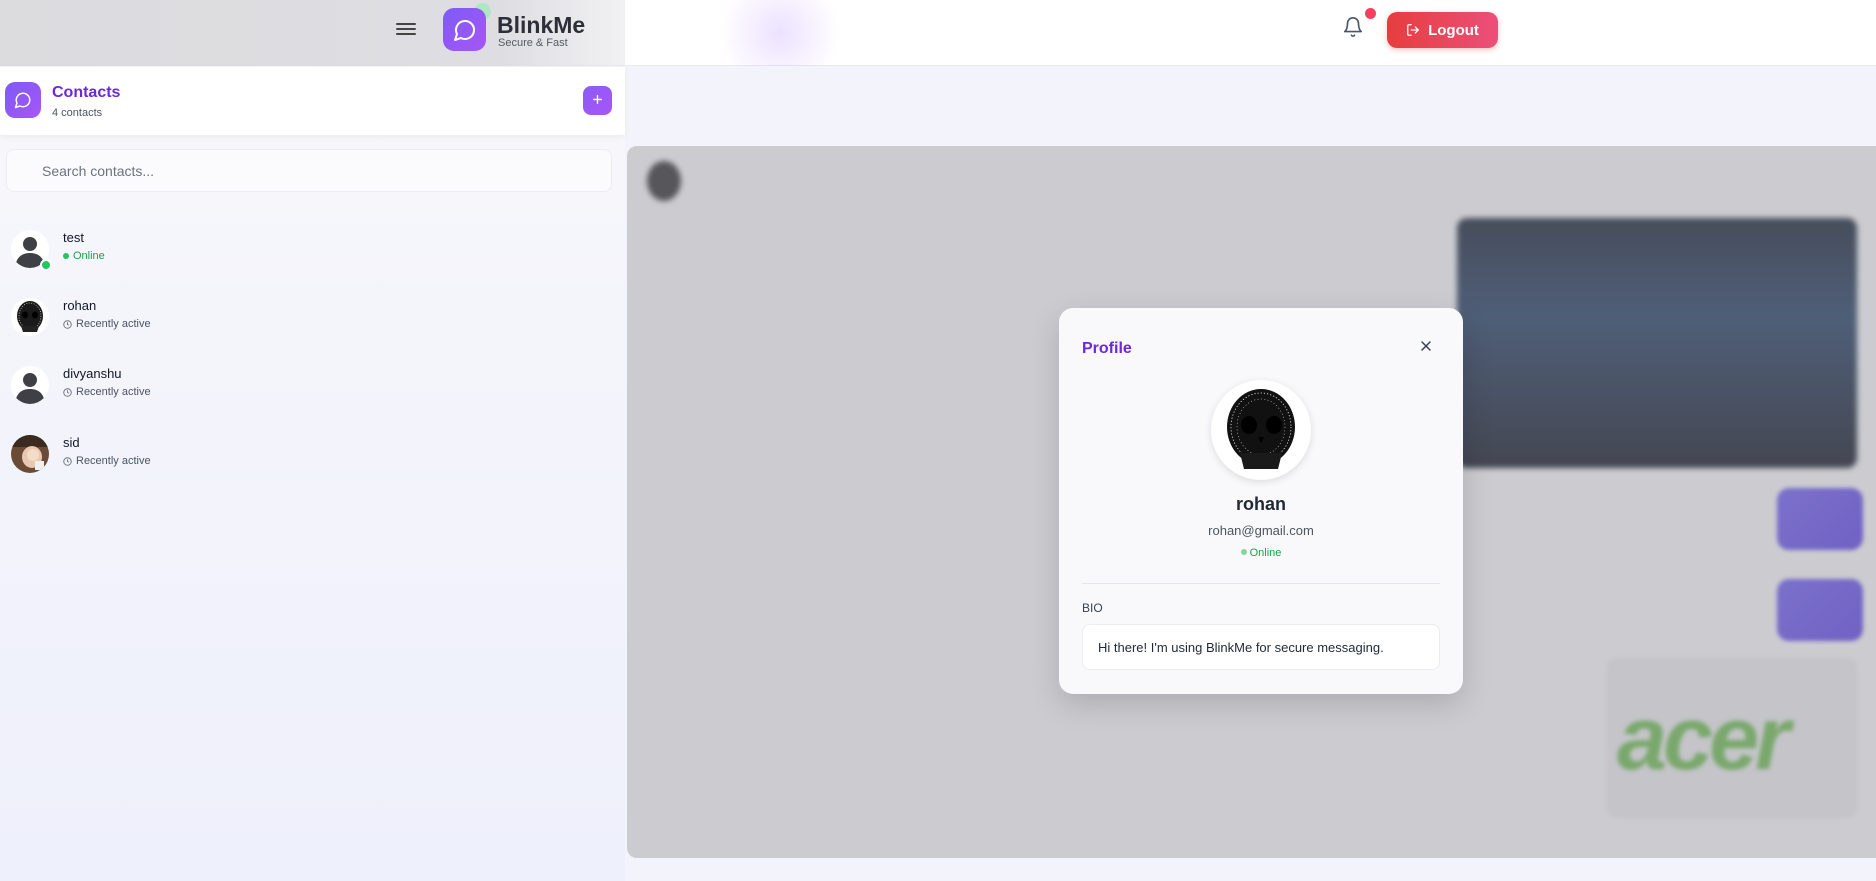 The width and height of the screenshot is (1876, 881). What do you see at coordinates (312, 464) in the screenshot?
I see `contact-item-sid: sid Recently active` at bounding box center [312, 464].